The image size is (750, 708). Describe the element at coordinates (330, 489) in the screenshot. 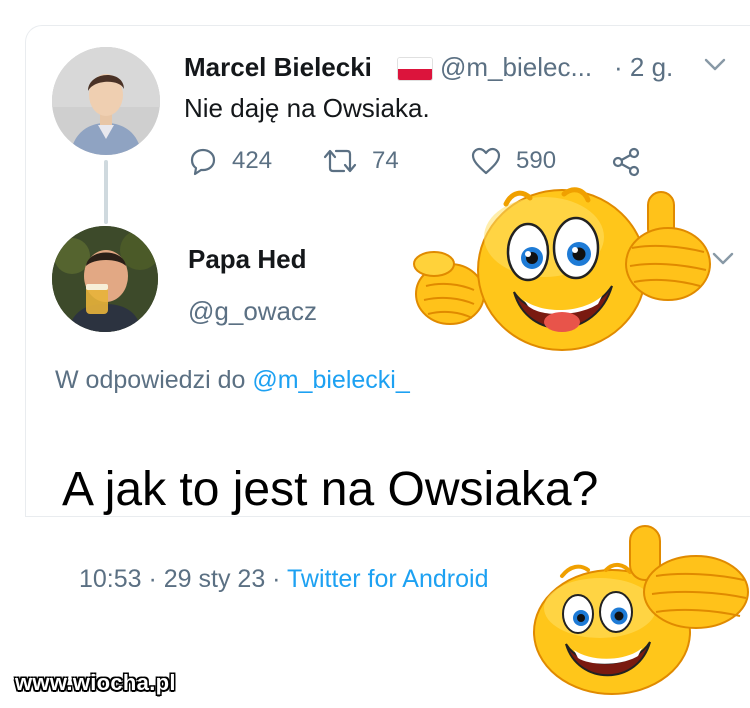

I see `reply-text: A jak to jest na Owsiaka?` at that location.